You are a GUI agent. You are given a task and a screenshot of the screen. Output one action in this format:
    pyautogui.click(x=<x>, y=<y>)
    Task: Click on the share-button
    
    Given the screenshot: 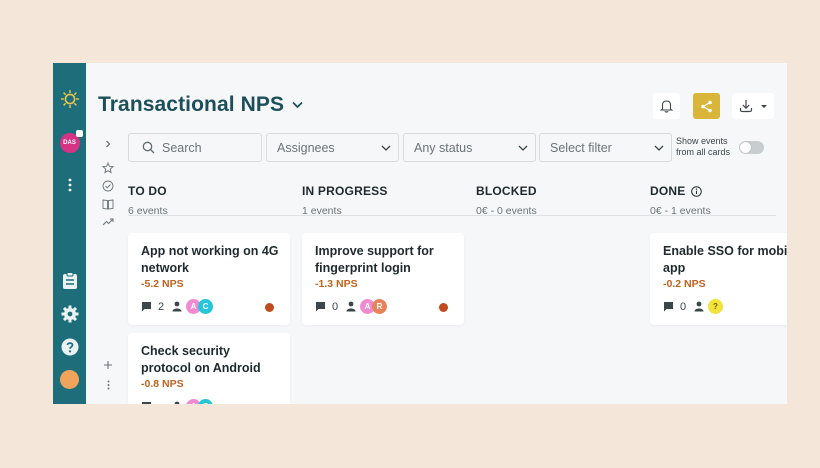 What is the action you would take?
    pyautogui.click(x=706, y=106)
    